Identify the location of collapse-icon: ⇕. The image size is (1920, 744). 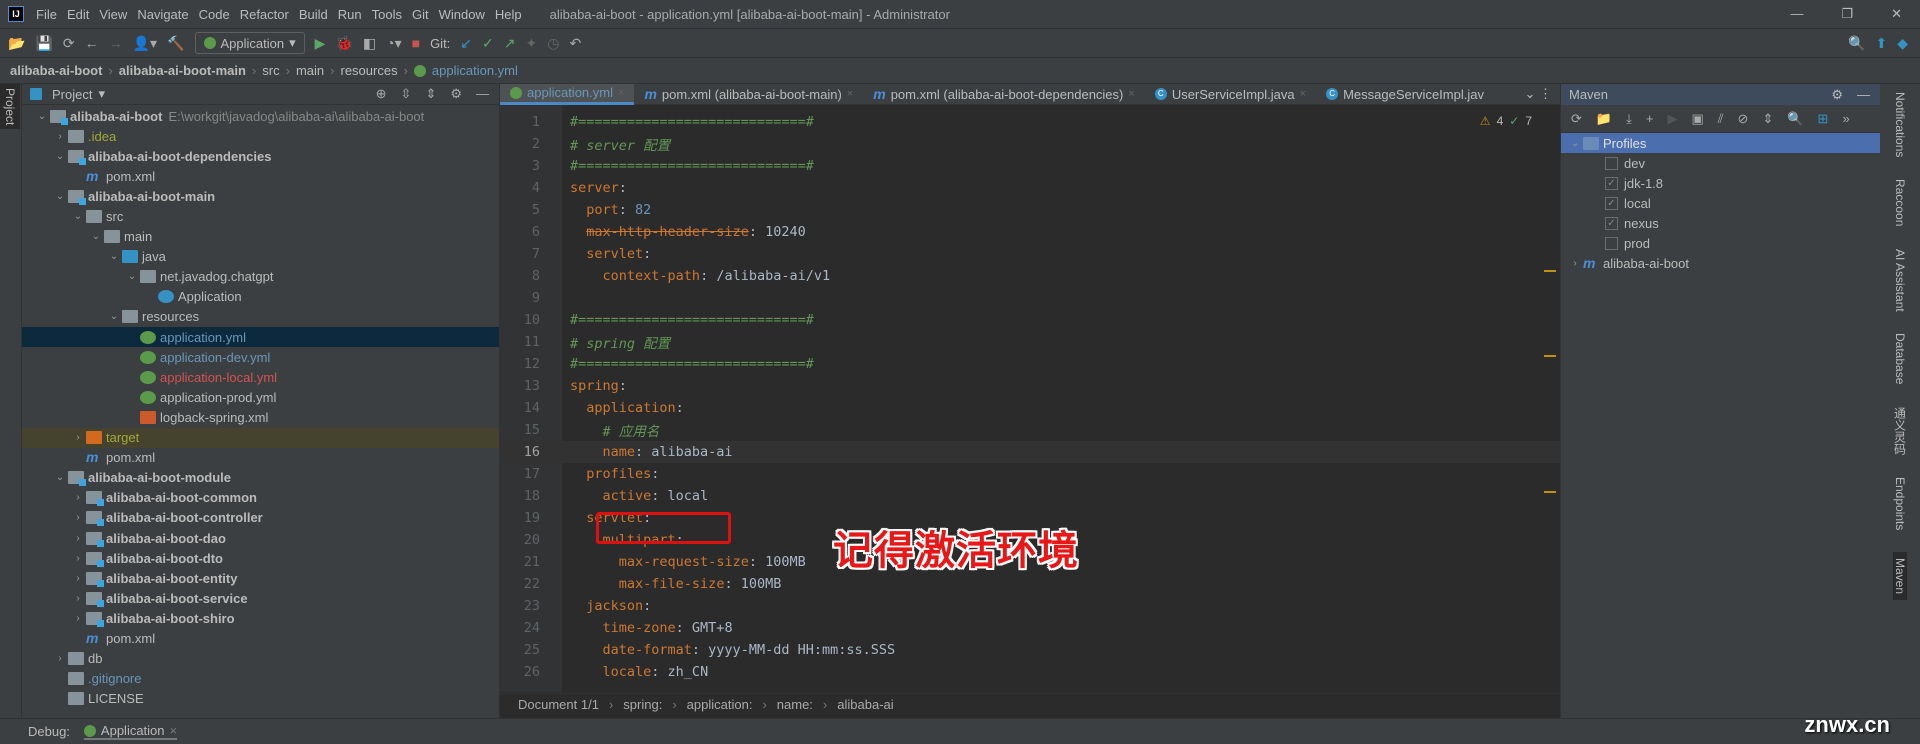
(1767, 119).